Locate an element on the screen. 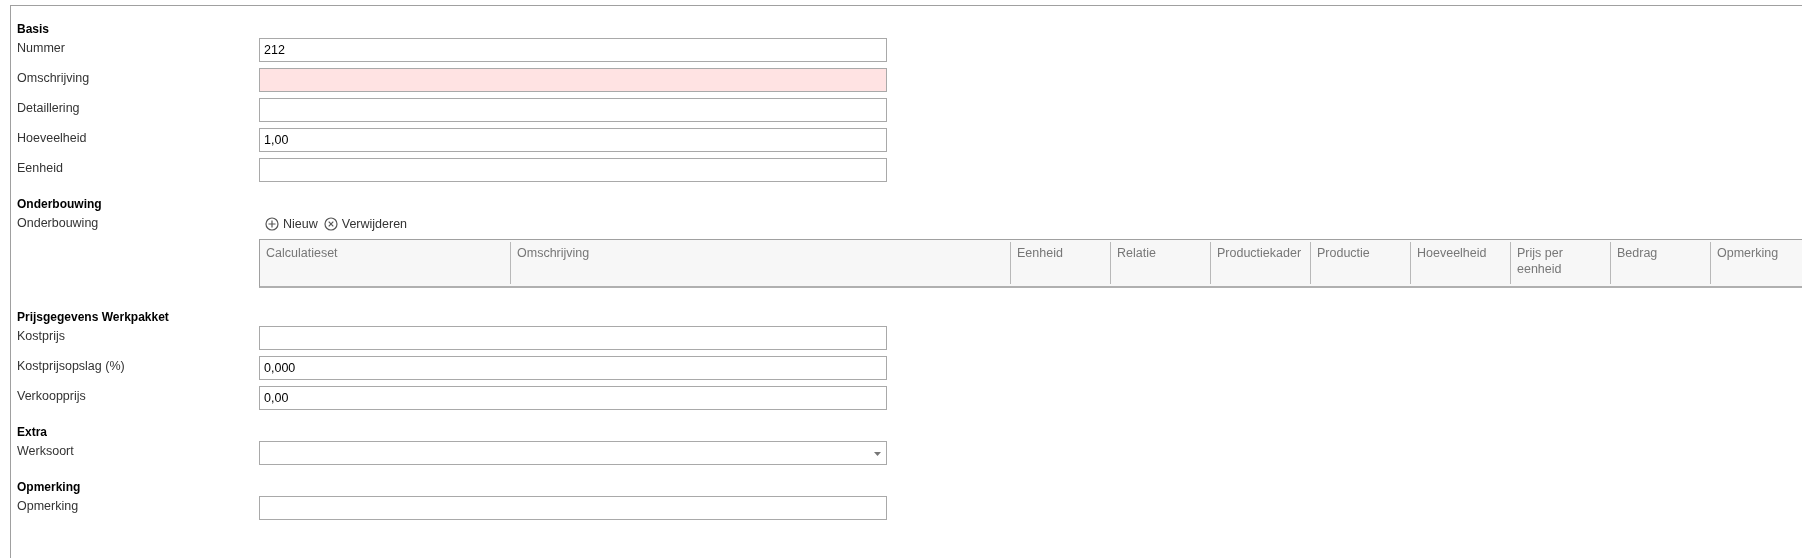  column-header: Omschrijving is located at coordinates (760, 263).